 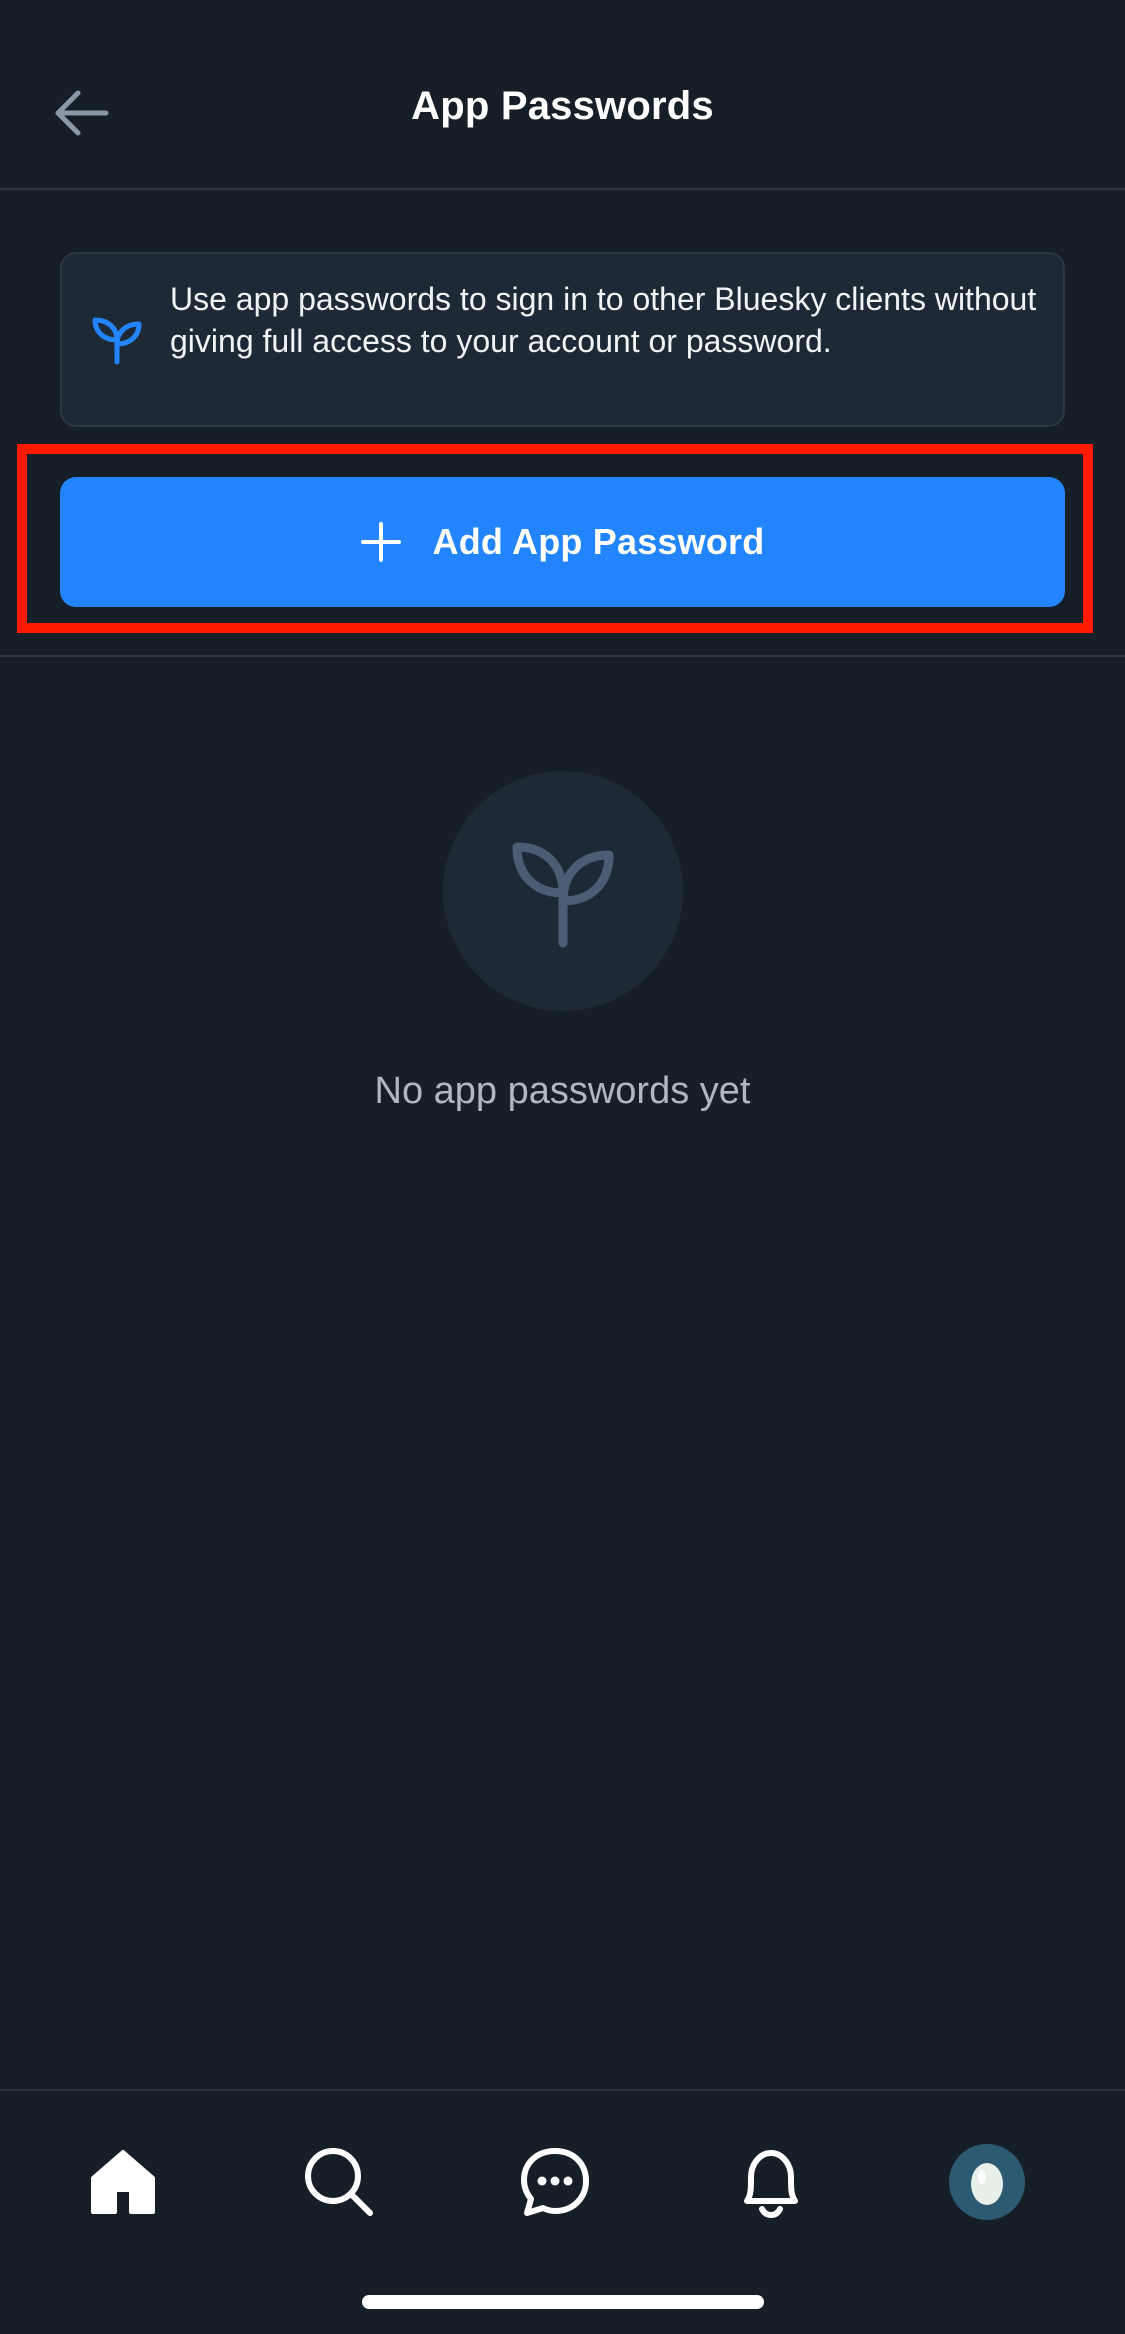 What do you see at coordinates (562, 656) in the screenshot?
I see `section-divider` at bounding box center [562, 656].